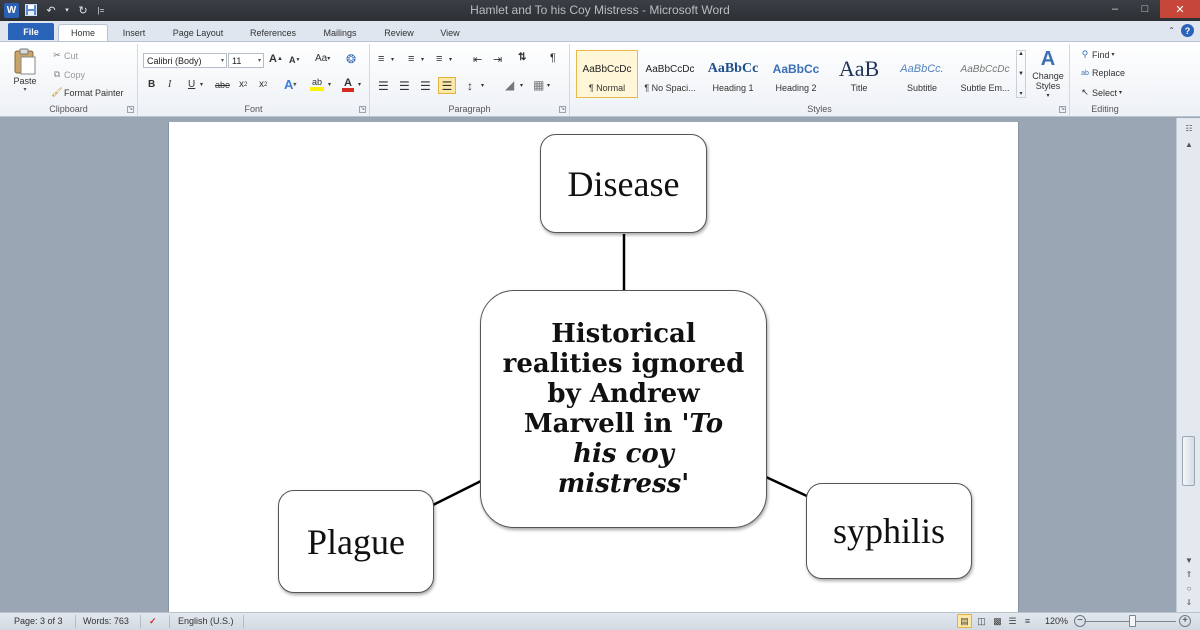 Image resolution: width=1200 pixels, height=630 pixels. Describe the element at coordinates (1012, 621) in the screenshot. I see `outline-view-icon: ☰` at that location.